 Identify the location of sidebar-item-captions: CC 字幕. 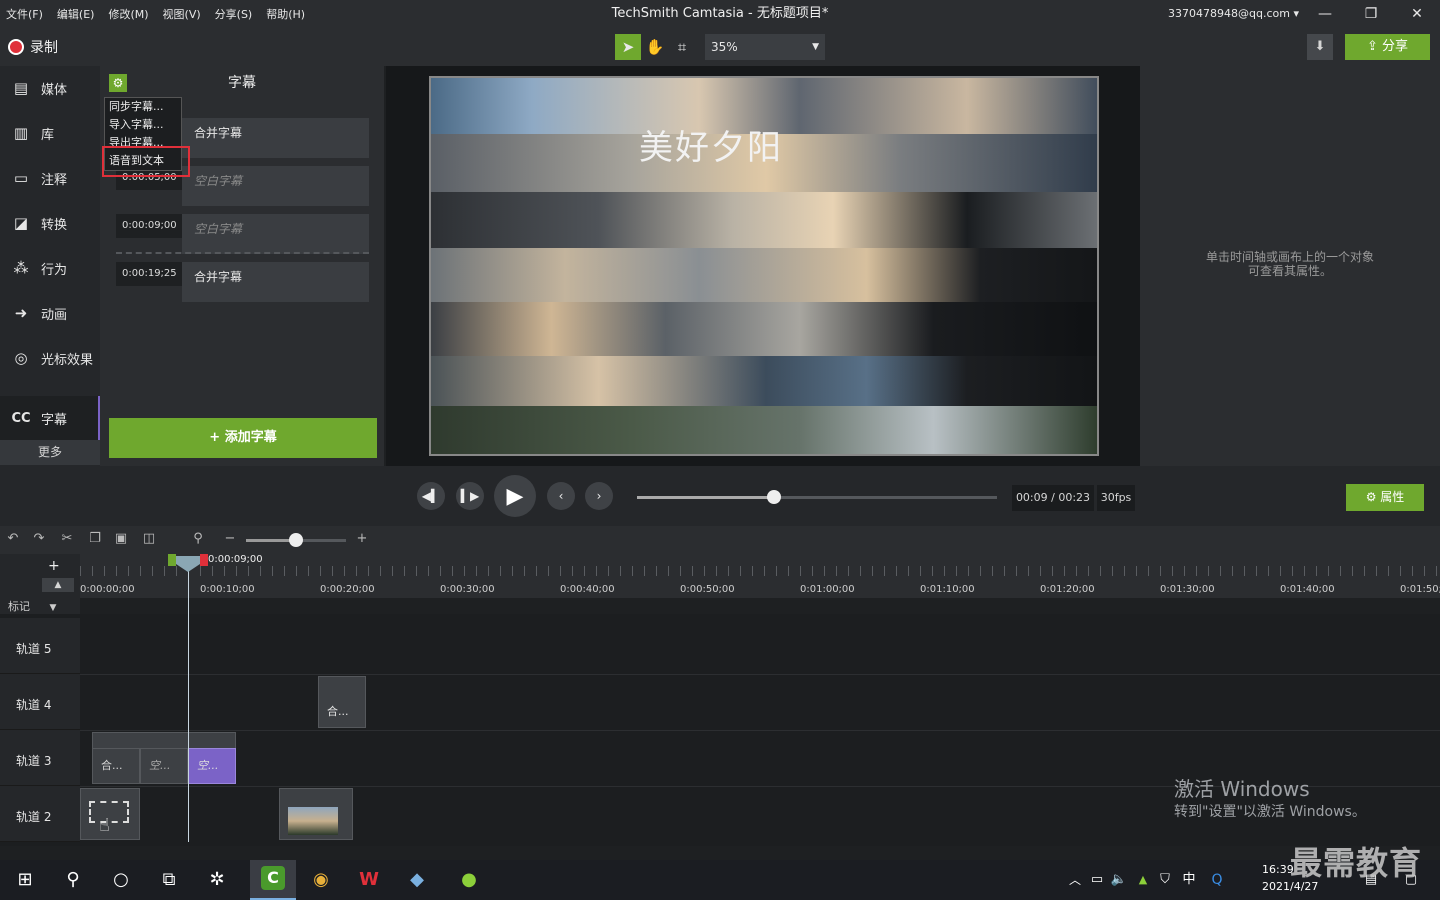
(50, 418).